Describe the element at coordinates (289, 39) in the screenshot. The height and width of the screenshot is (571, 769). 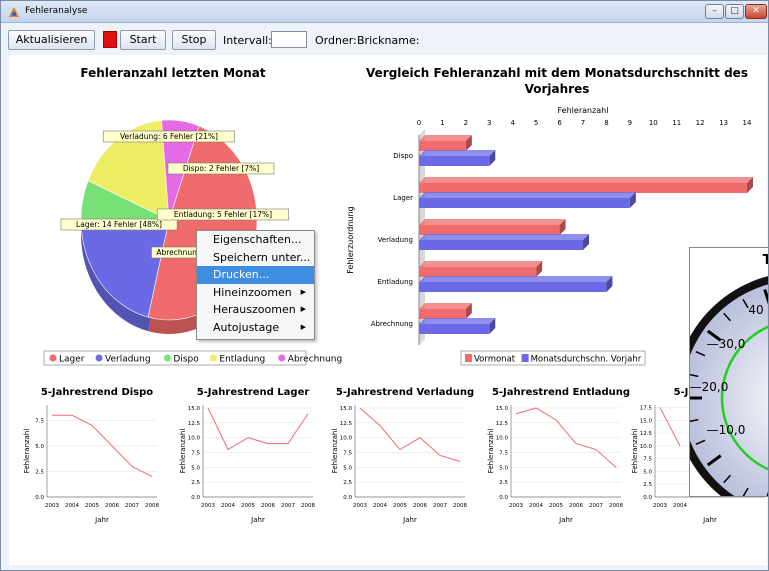
I see `interval-input` at that location.